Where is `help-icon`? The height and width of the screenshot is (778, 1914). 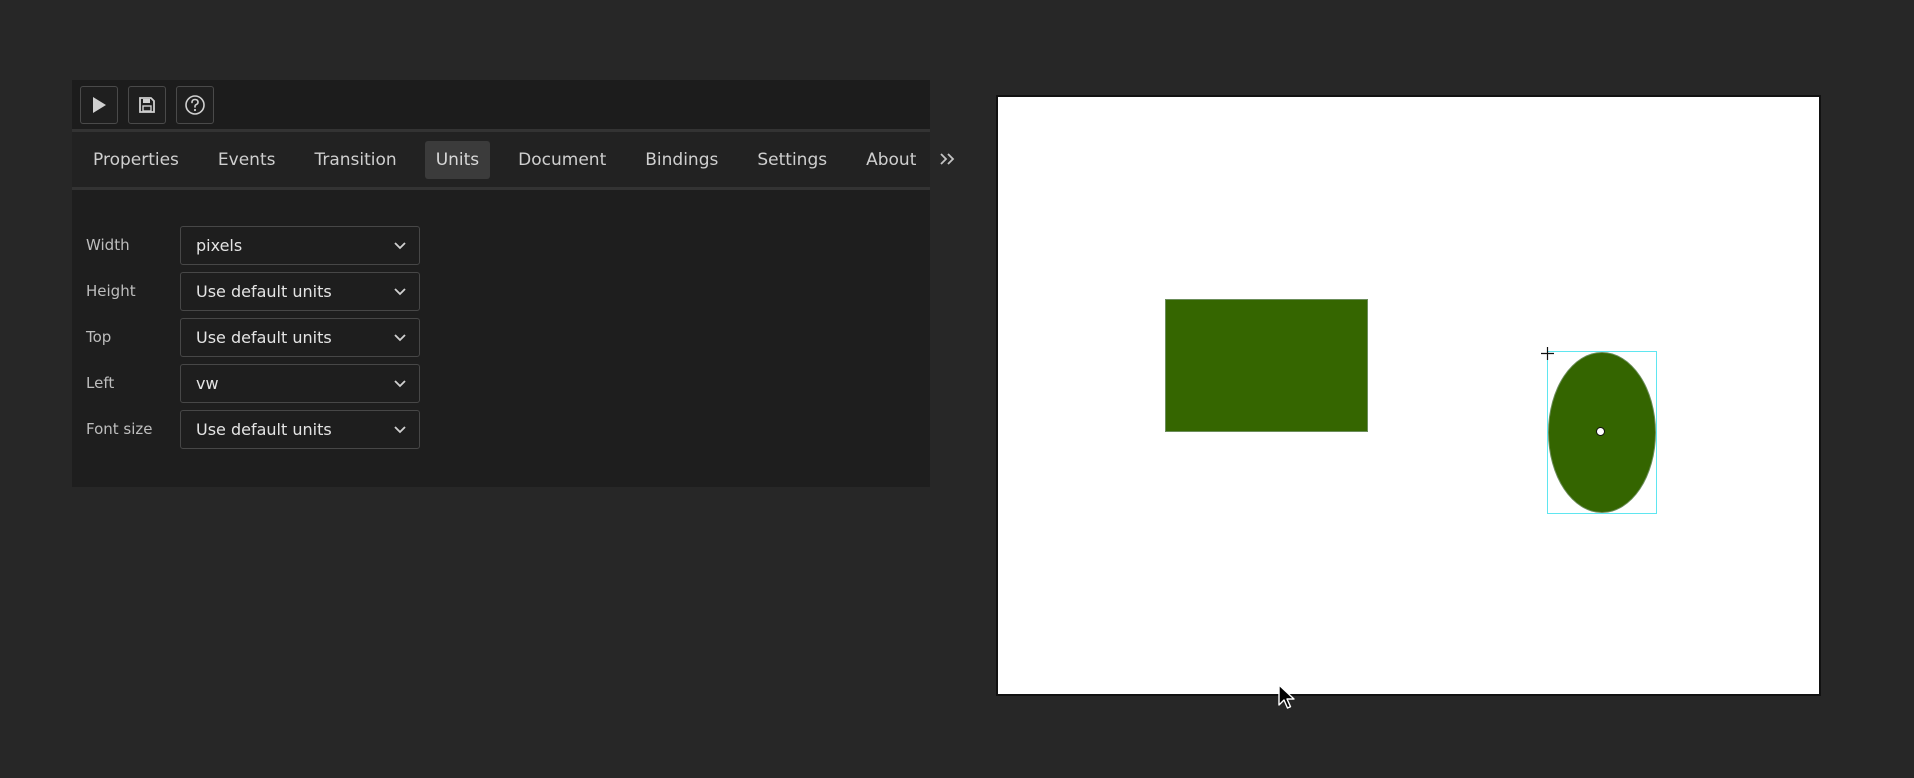
help-icon is located at coordinates (195, 105).